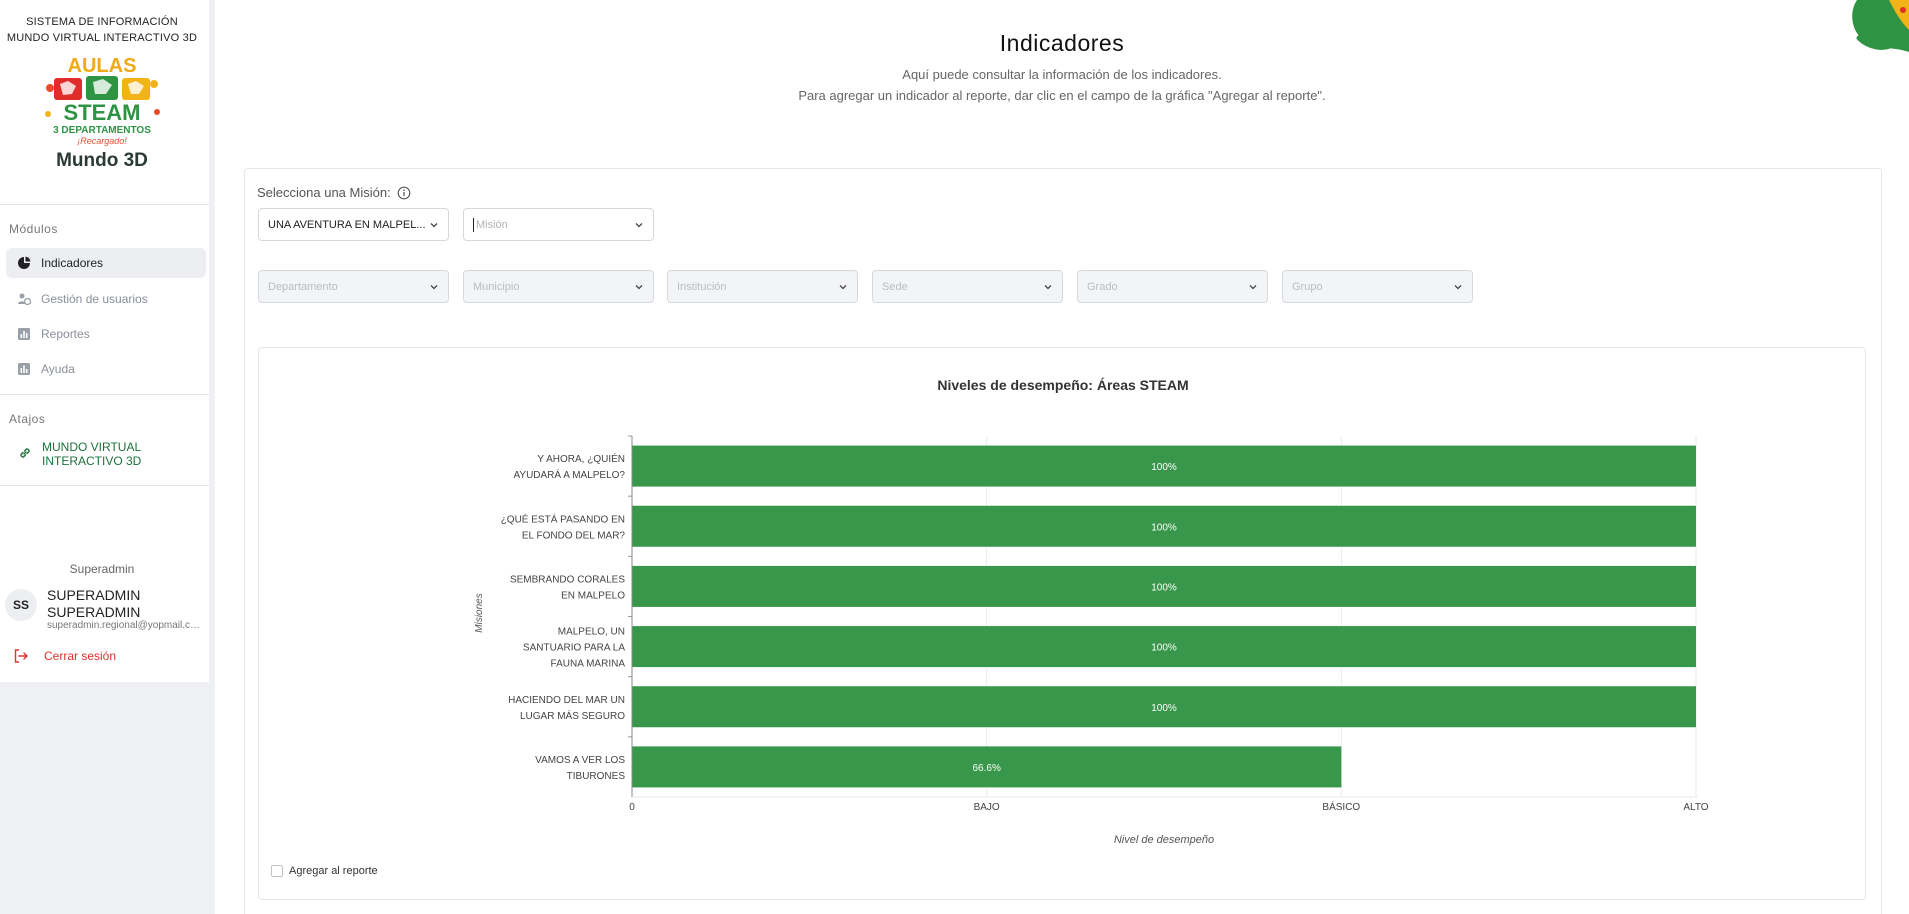  What do you see at coordinates (591, 632) in the screenshot?
I see `category-label: MALPELO, UN` at bounding box center [591, 632].